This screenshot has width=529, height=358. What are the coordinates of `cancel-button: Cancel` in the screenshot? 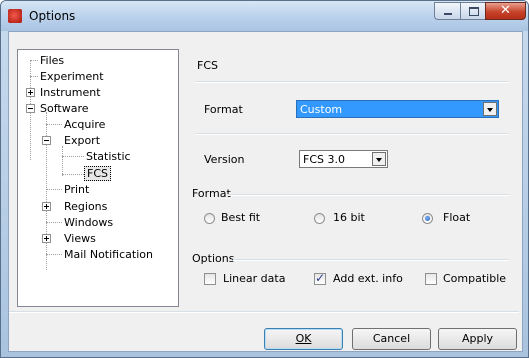 It's located at (391, 339).